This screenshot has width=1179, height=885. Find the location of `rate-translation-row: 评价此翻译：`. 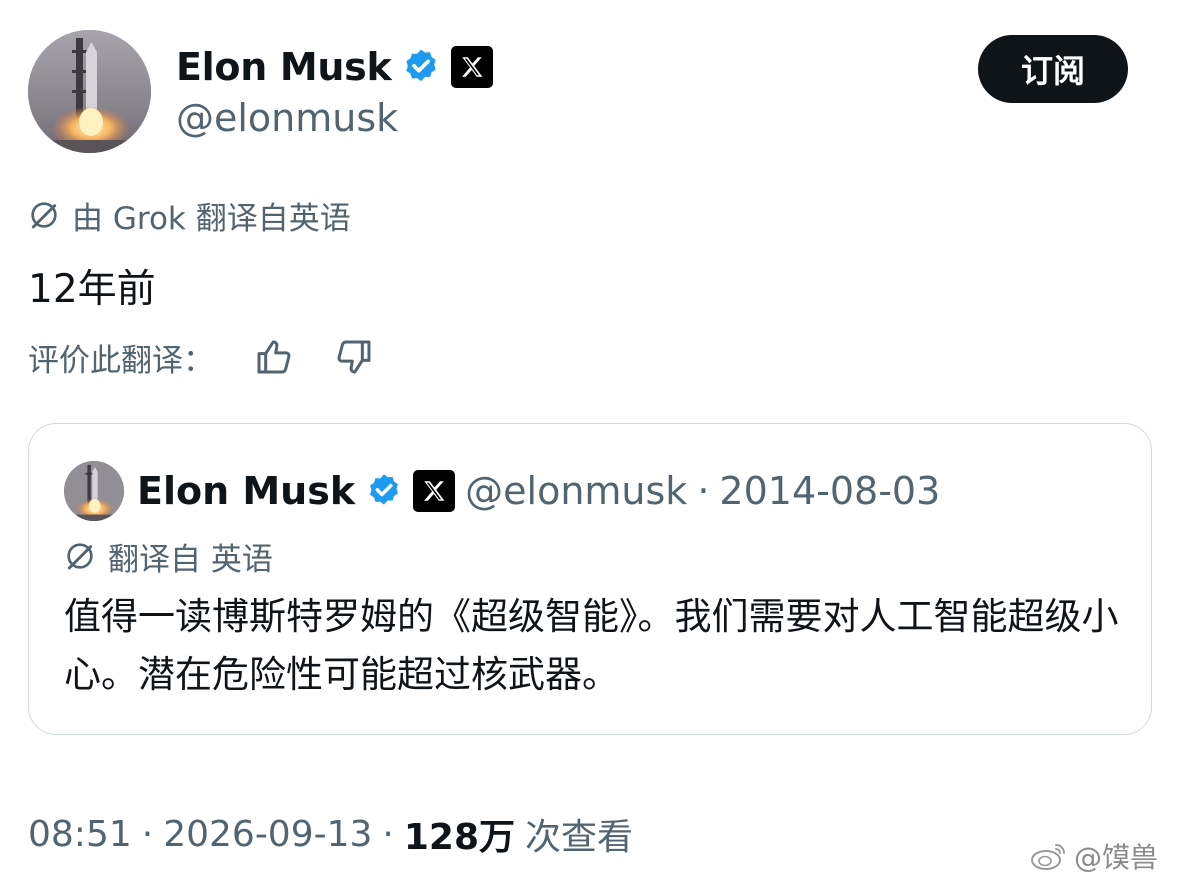

rate-translation-row: 评价此翻译： is located at coordinates (201, 357).